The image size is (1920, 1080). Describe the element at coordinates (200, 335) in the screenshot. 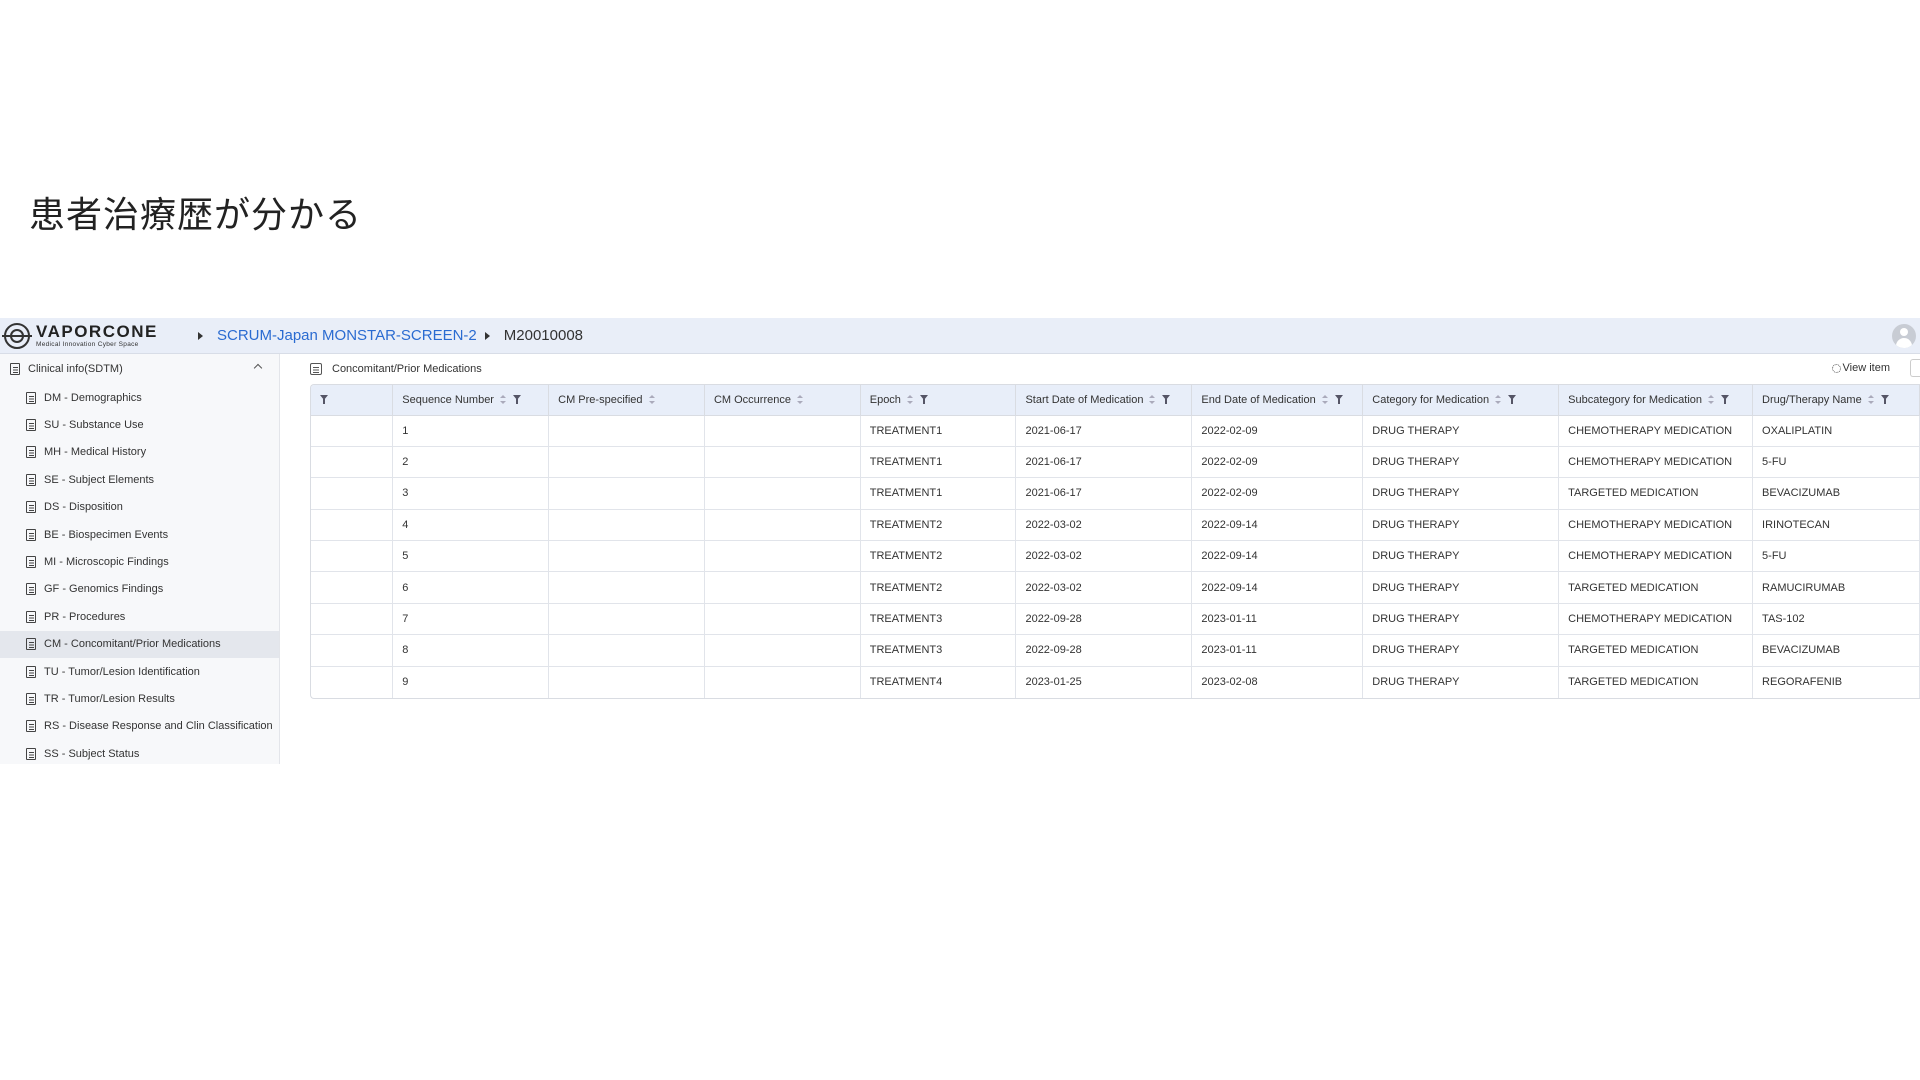

I see `breadcrumb-caret-icon` at that location.